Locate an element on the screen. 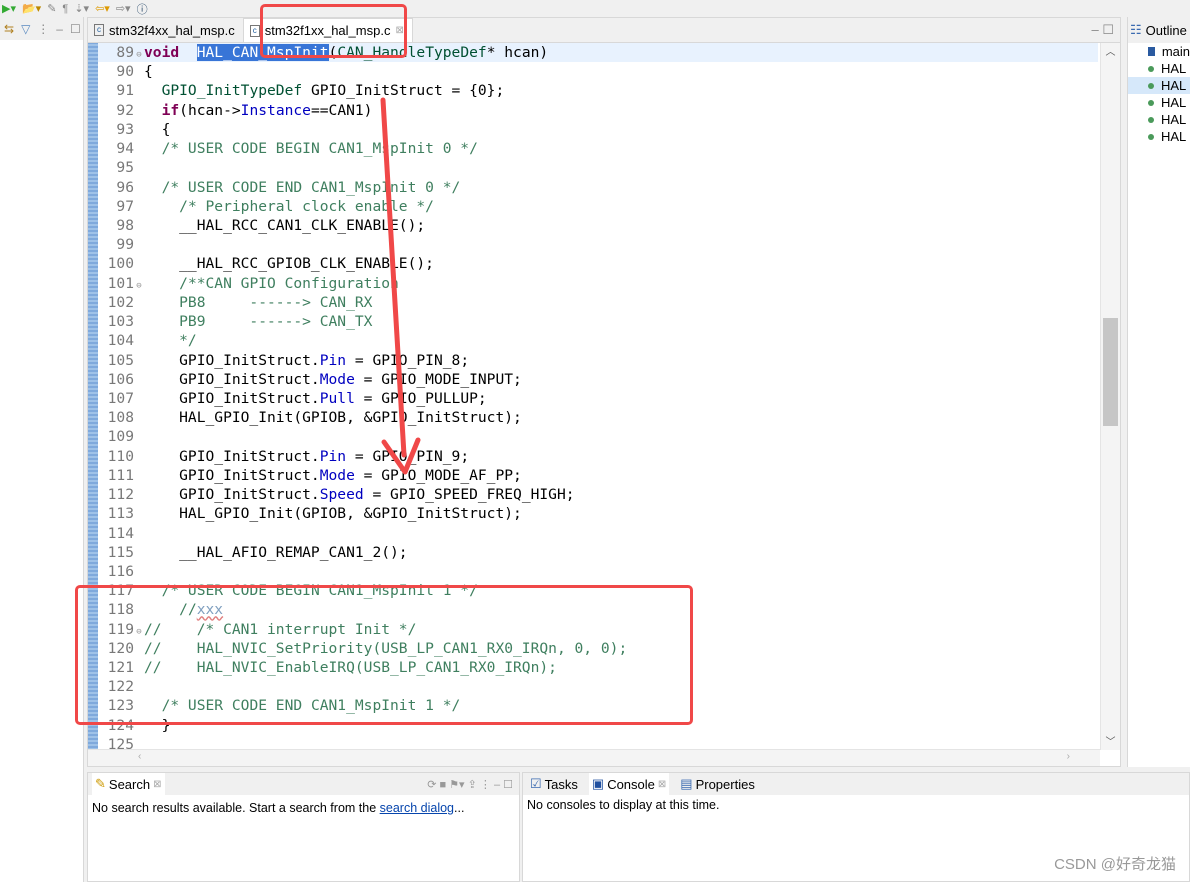 This screenshot has width=1190, height=882. annotation-arrow is located at coordinates (400, 286).